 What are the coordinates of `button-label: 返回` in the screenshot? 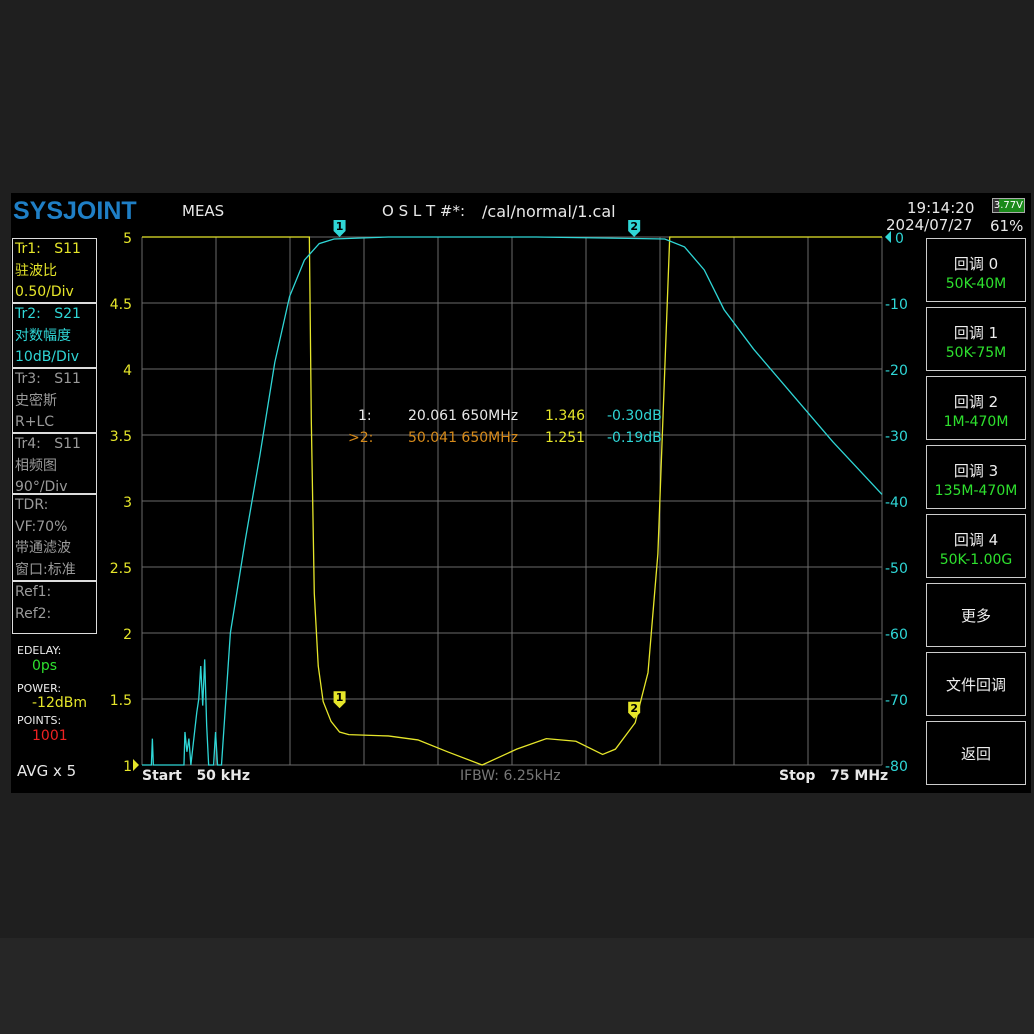 It's located at (975, 754).